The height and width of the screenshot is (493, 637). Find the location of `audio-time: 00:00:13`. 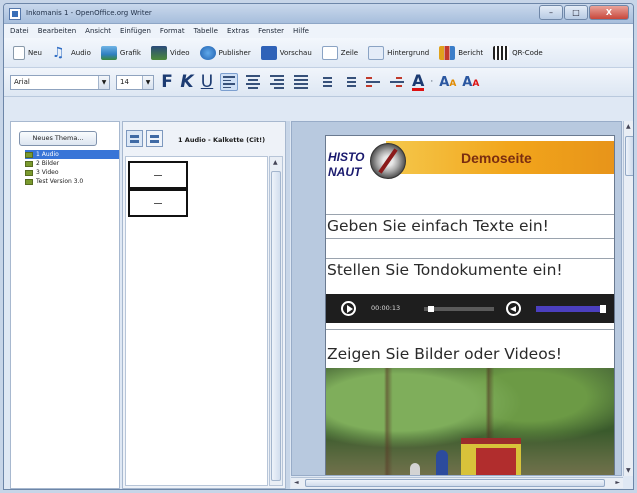

audio-time: 00:00:13 is located at coordinates (386, 308).